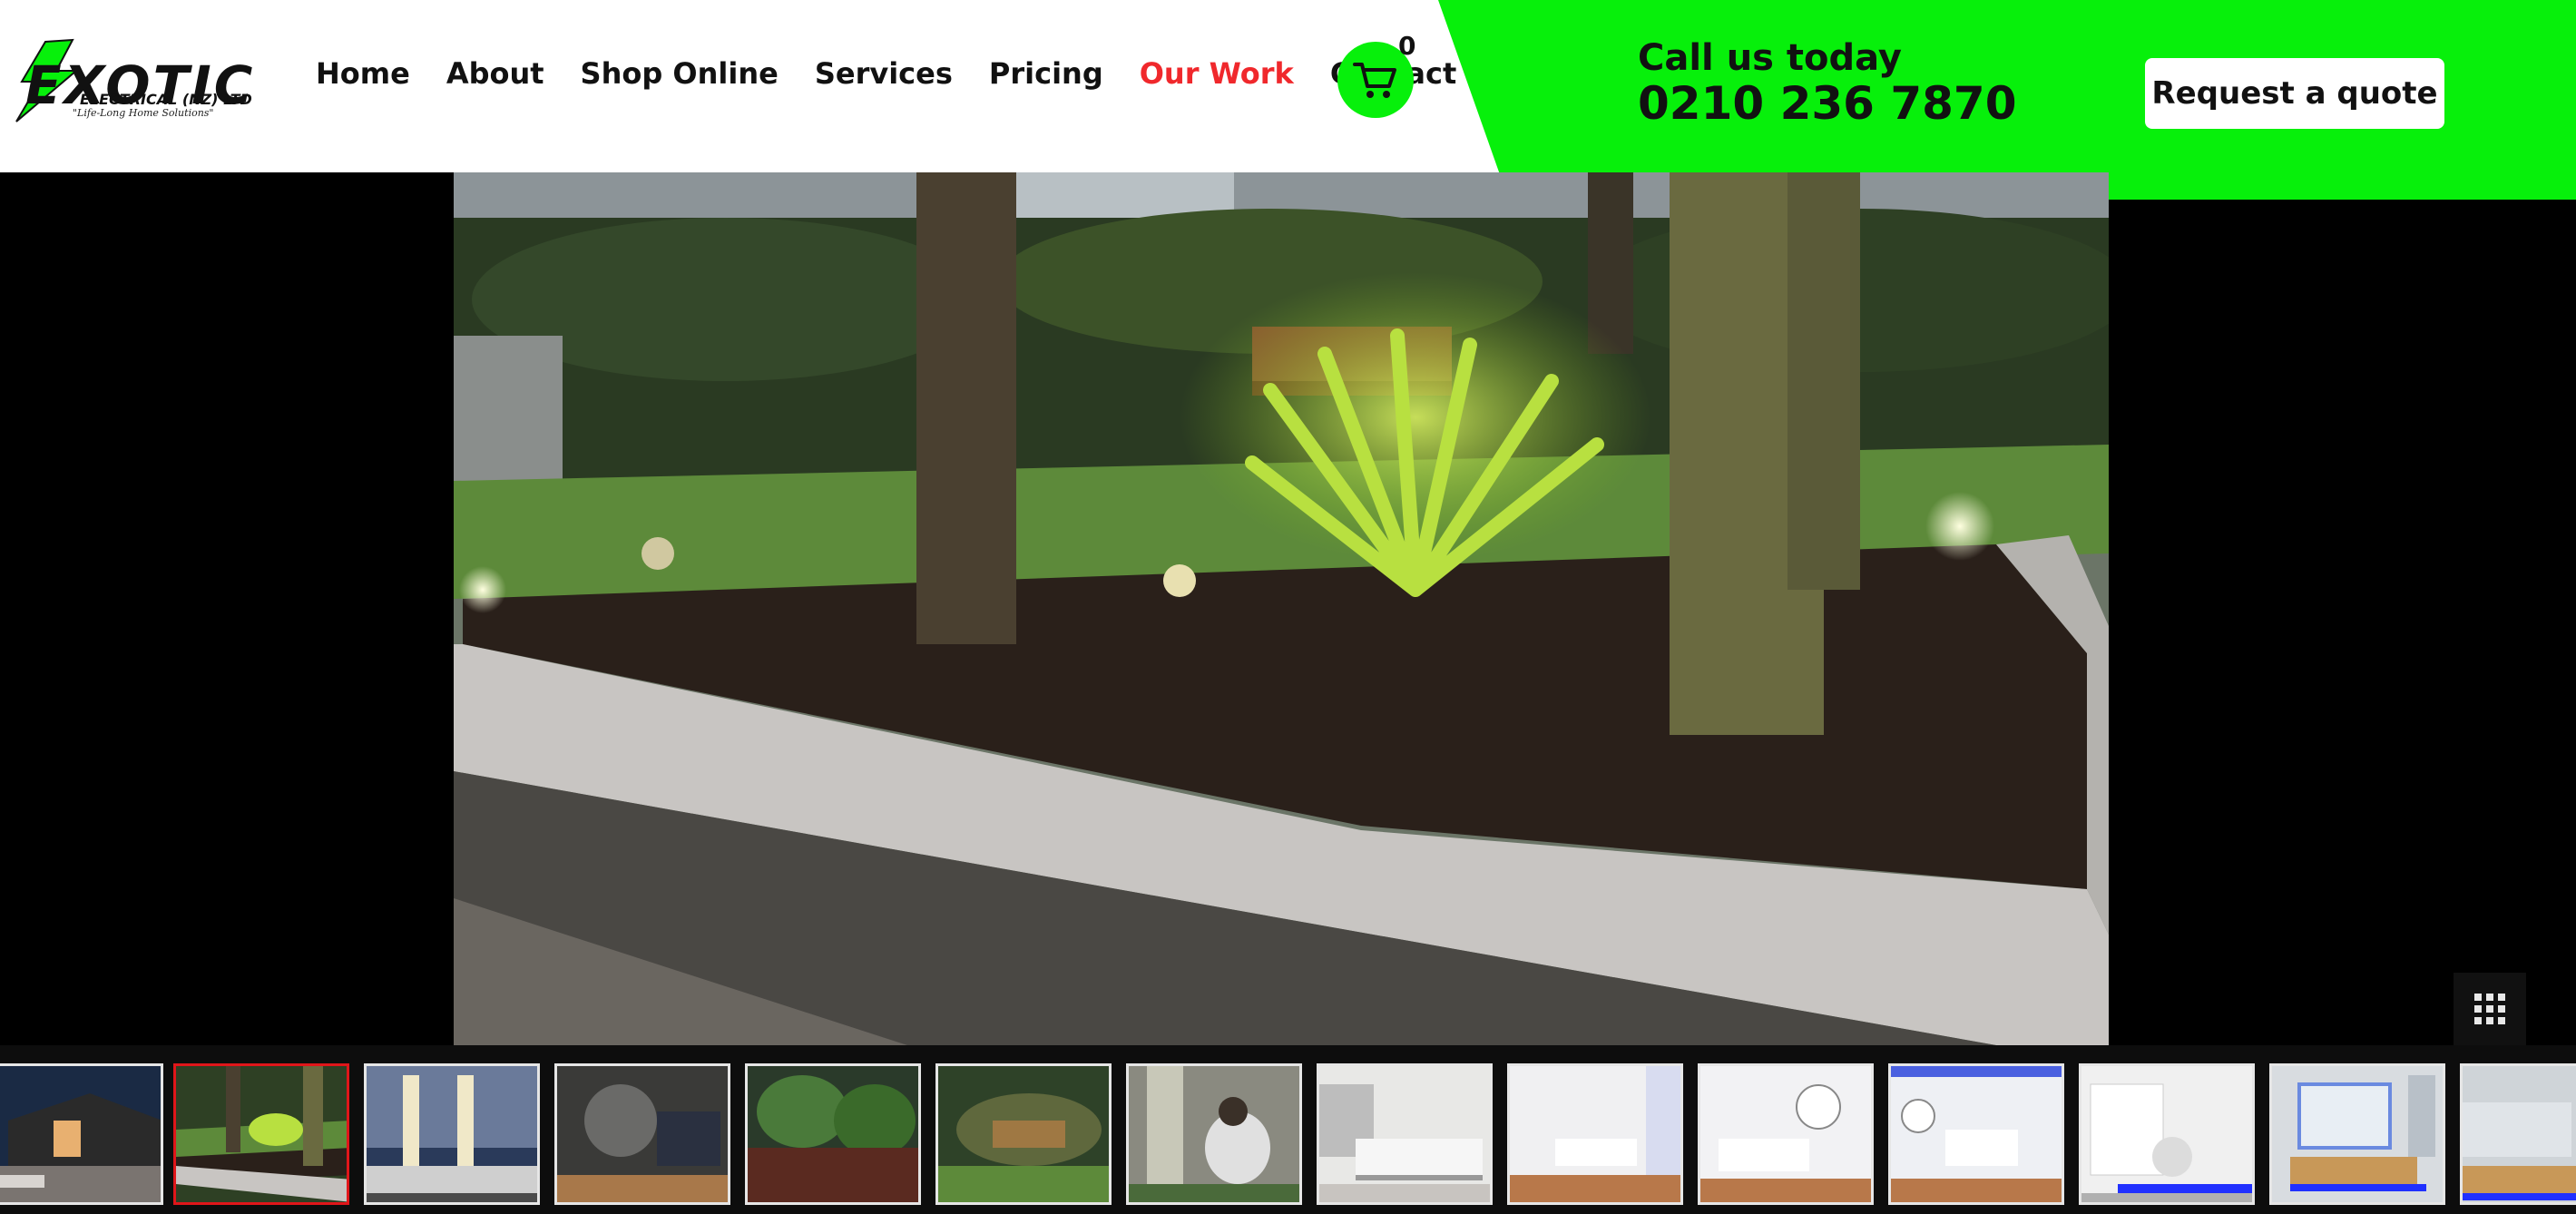  Describe the element at coordinates (2294, 94) in the screenshot. I see `request-quote-button: Request a quote` at that location.